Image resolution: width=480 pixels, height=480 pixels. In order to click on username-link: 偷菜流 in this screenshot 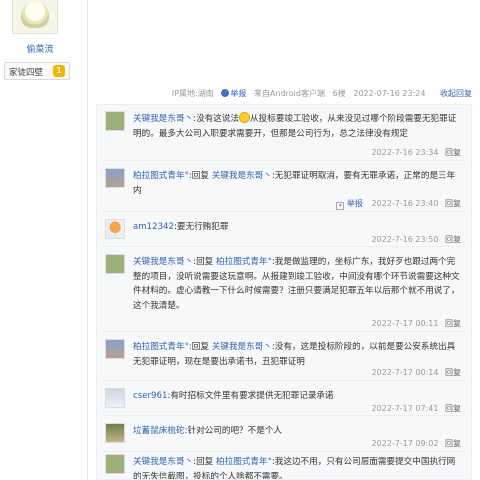, I will do `click(40, 48)`.